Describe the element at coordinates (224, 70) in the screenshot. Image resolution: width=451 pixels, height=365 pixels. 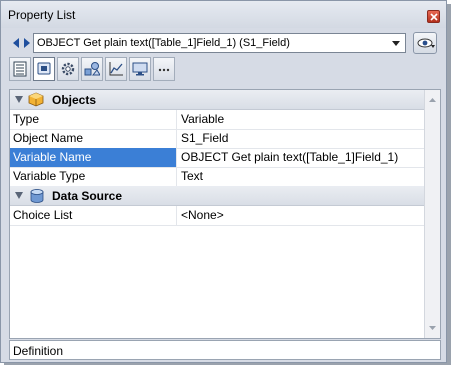
I see `property-toolbar` at that location.